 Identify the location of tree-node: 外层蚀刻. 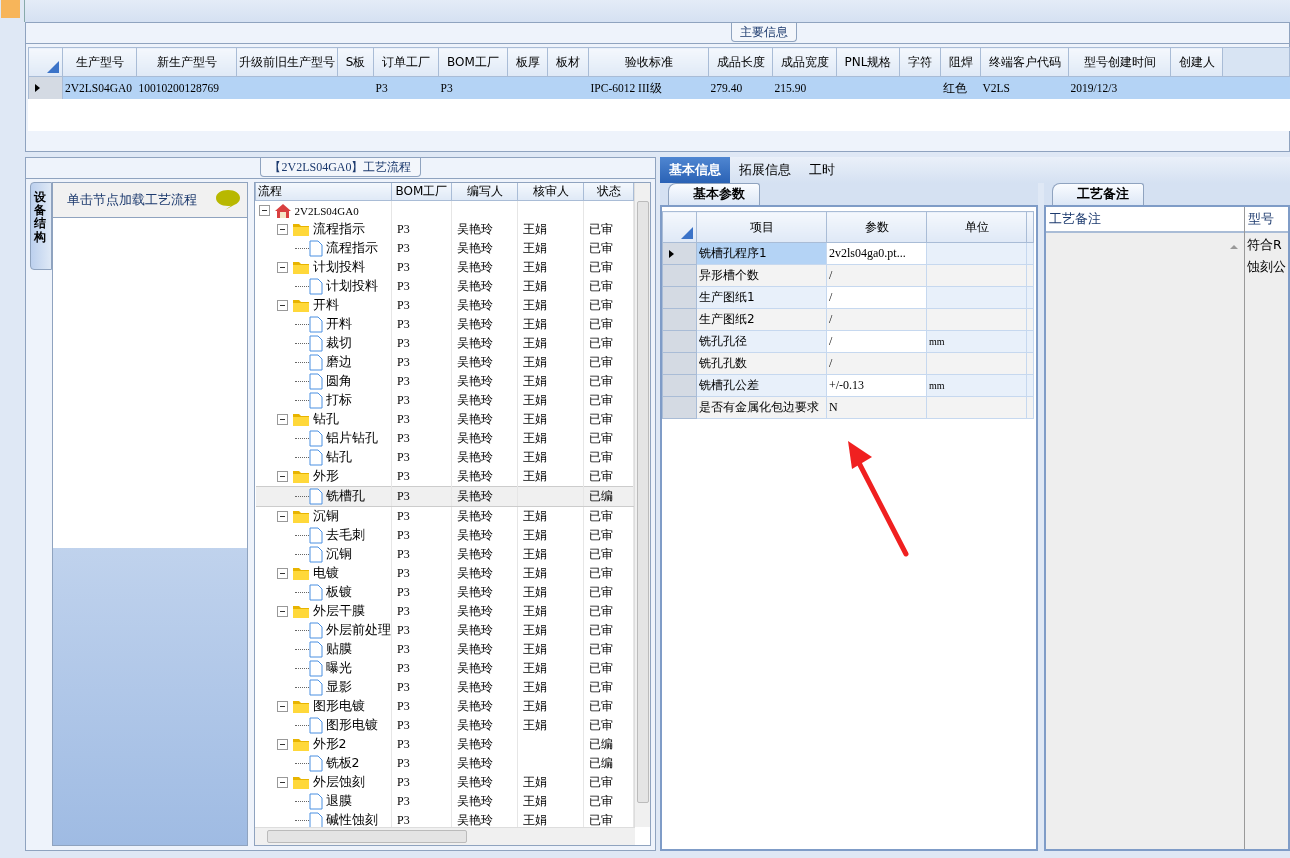
(338, 781).